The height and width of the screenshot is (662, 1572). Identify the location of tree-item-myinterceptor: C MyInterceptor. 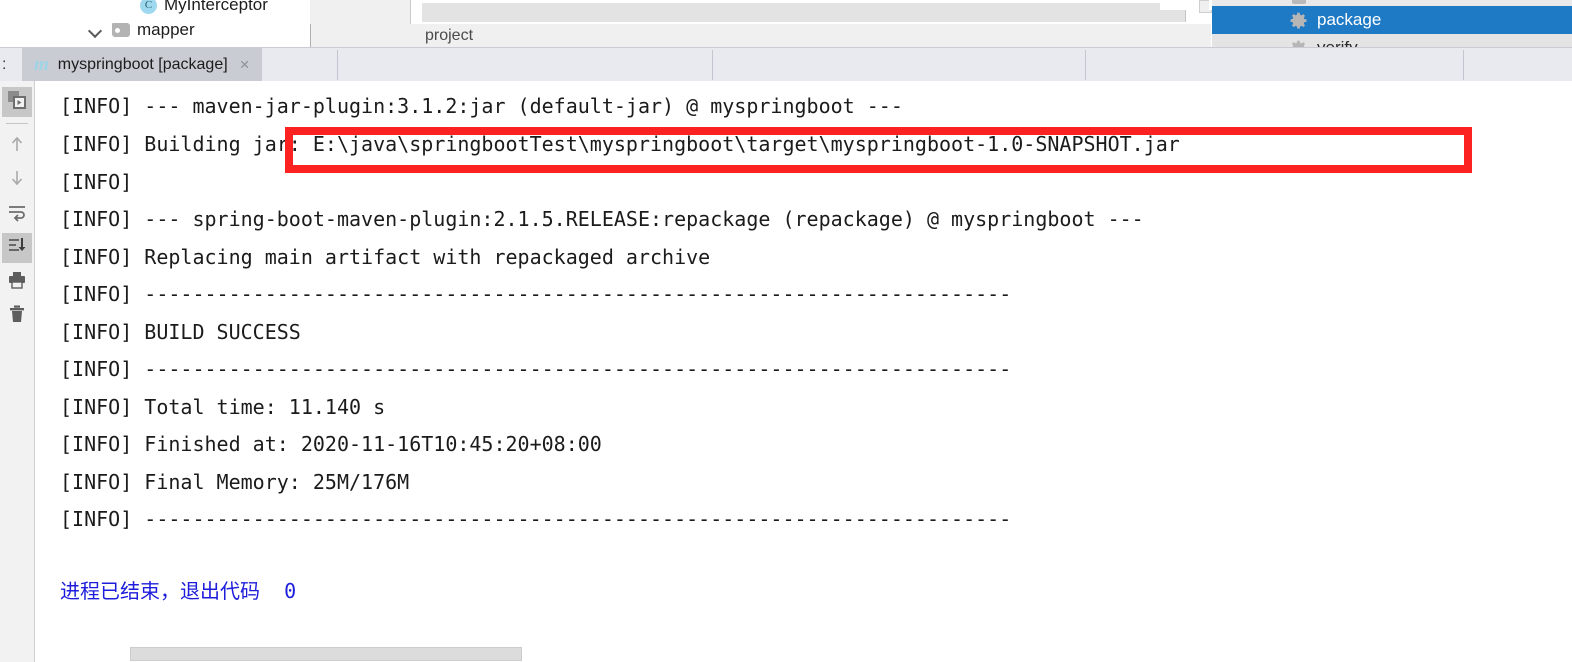
(204, 8).